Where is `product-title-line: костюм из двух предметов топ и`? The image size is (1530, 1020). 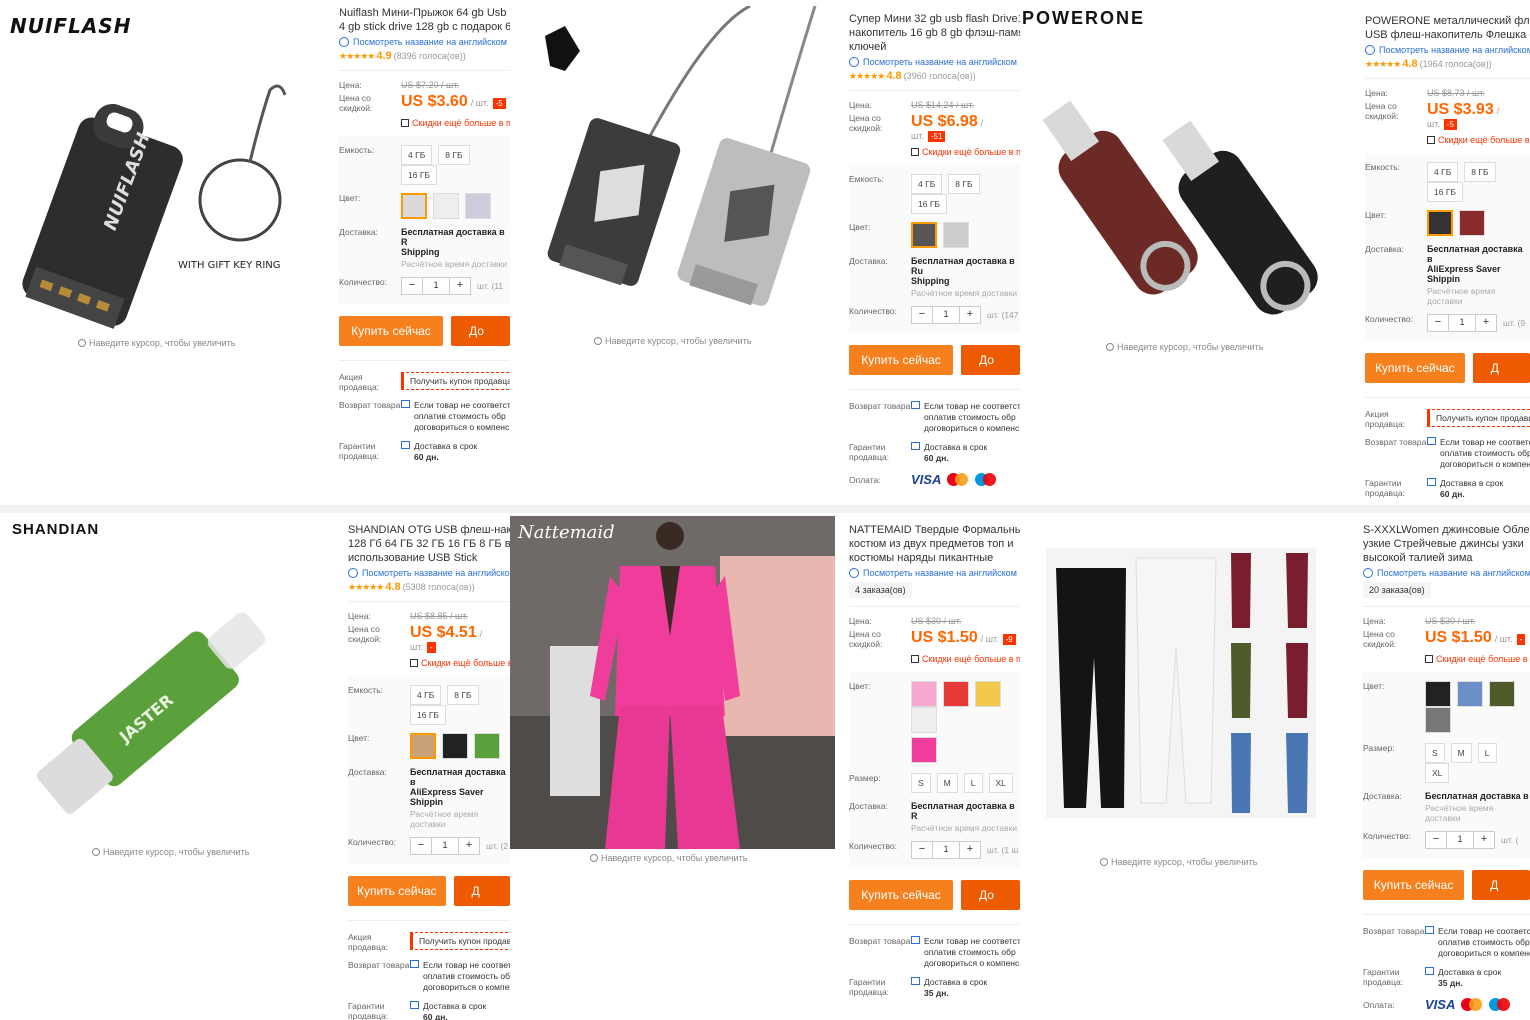
product-title-line: костюм из двух предметов топ и is located at coordinates (934, 544).